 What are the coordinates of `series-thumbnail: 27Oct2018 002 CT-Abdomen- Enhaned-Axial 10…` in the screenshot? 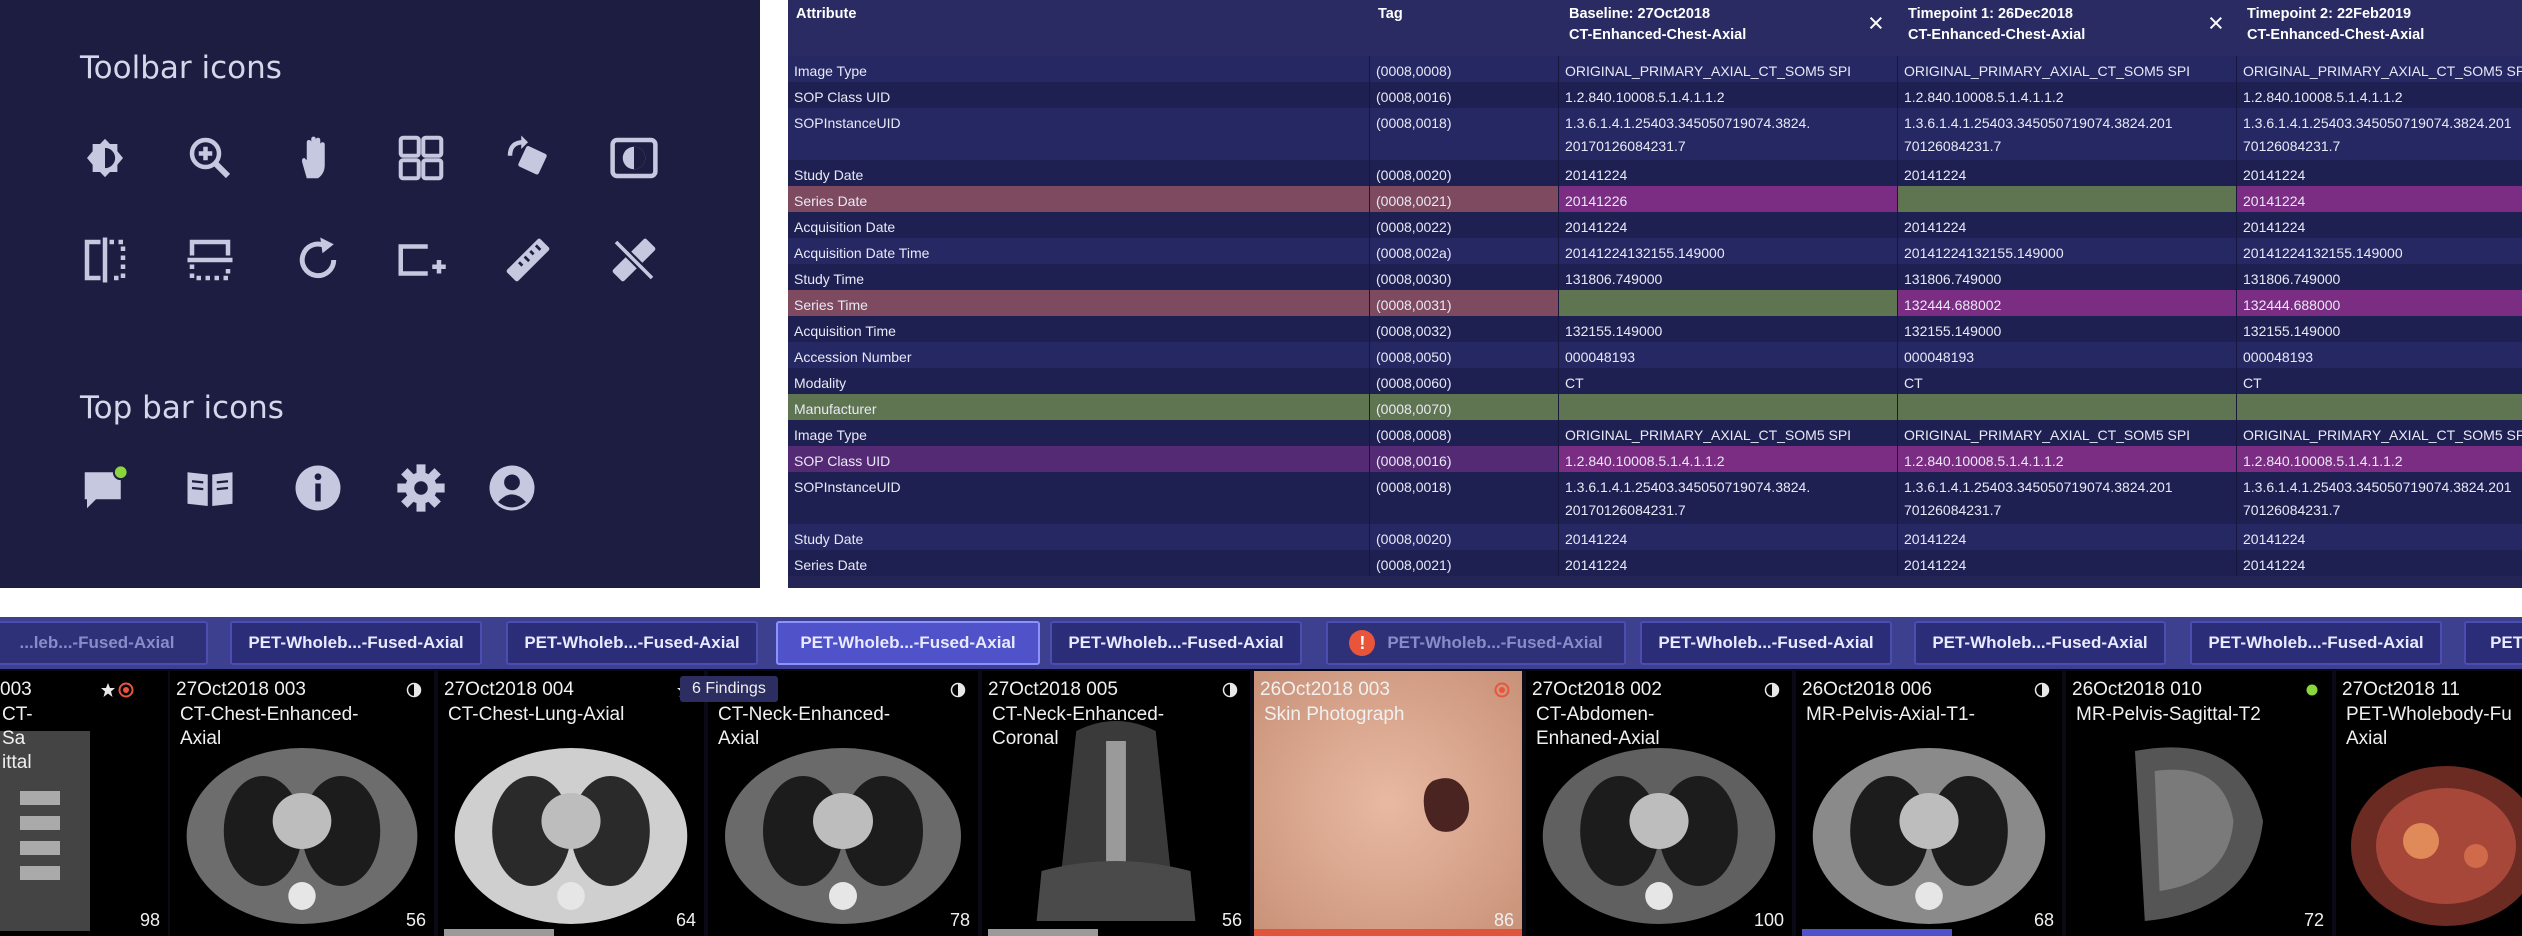 It's located at (1659, 803).